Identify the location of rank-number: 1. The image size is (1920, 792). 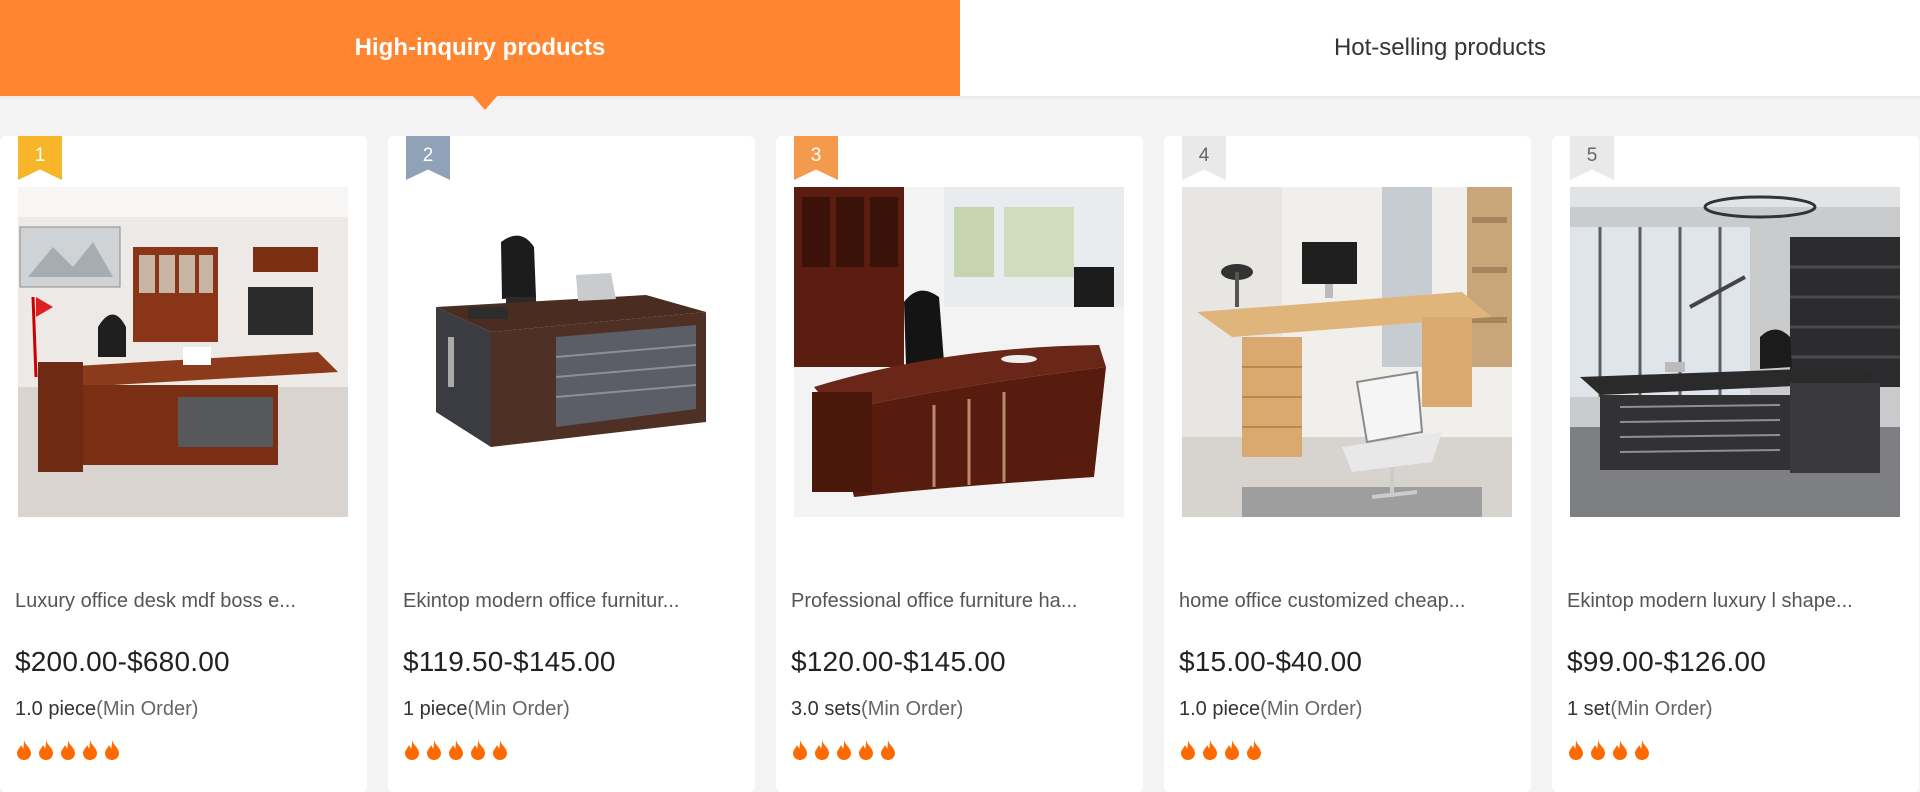
(40, 155).